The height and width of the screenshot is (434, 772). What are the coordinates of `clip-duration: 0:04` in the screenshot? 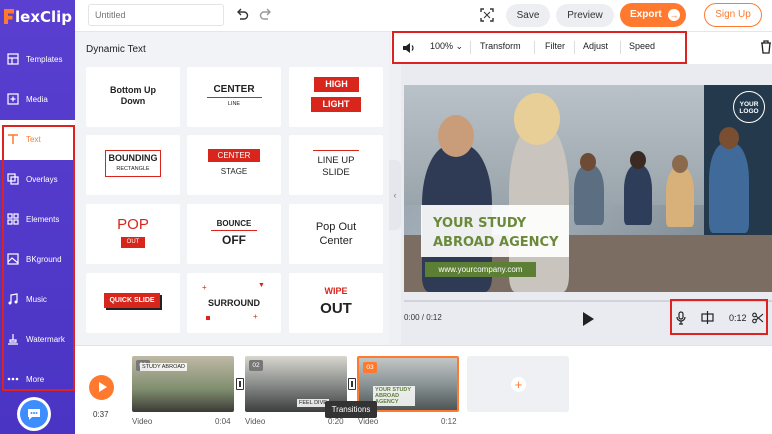 It's located at (223, 421).